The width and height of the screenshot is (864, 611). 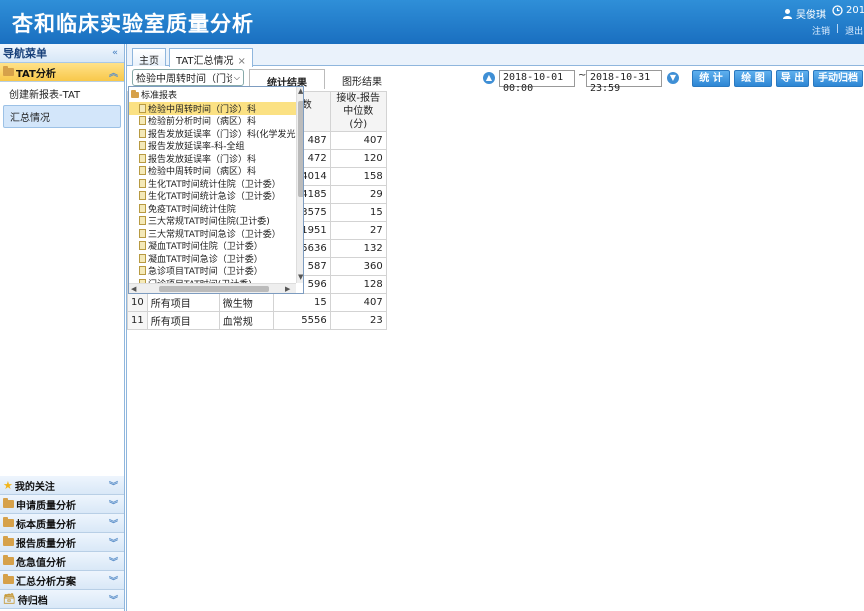 I want to click on dropdown-option: 生化TAT时间统计住院（卫计委）, so click(x=212, y=183).